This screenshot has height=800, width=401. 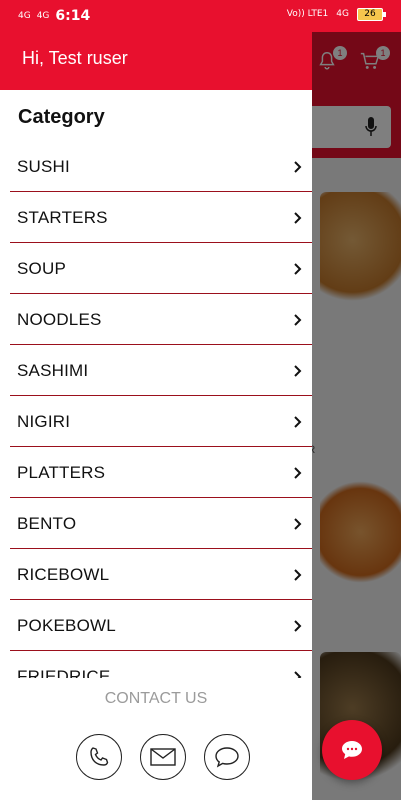 What do you see at coordinates (62, 217) in the screenshot?
I see `category-label: STARTERS` at bounding box center [62, 217].